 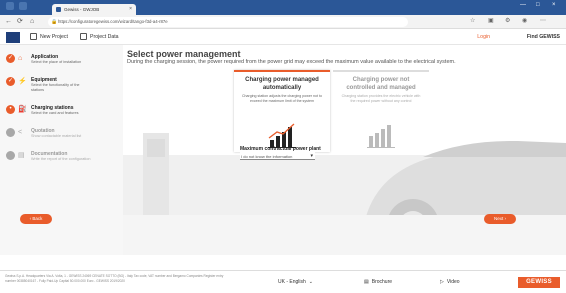 I want to click on share-icon: <, so click(x=20, y=132).